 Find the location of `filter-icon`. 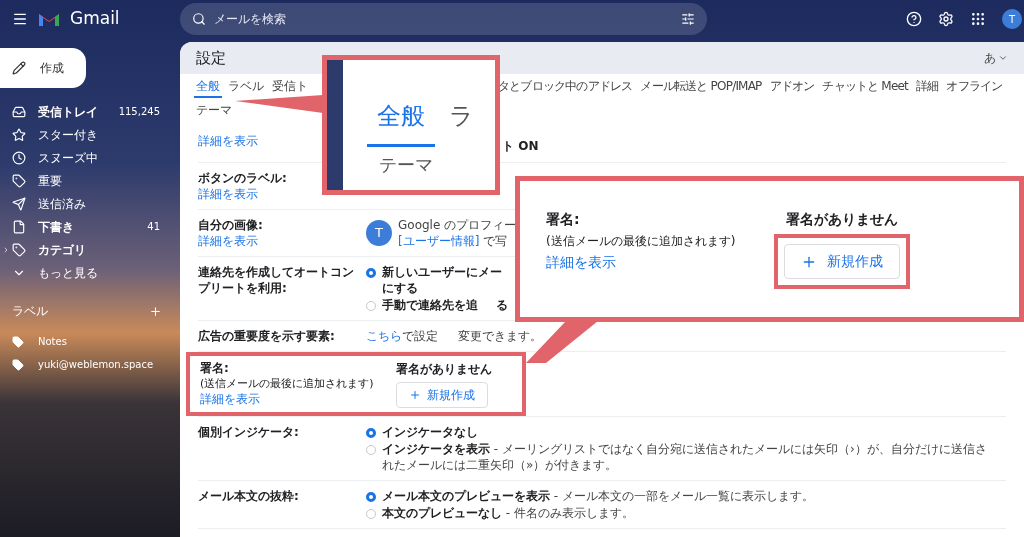

filter-icon is located at coordinates (688, 19).